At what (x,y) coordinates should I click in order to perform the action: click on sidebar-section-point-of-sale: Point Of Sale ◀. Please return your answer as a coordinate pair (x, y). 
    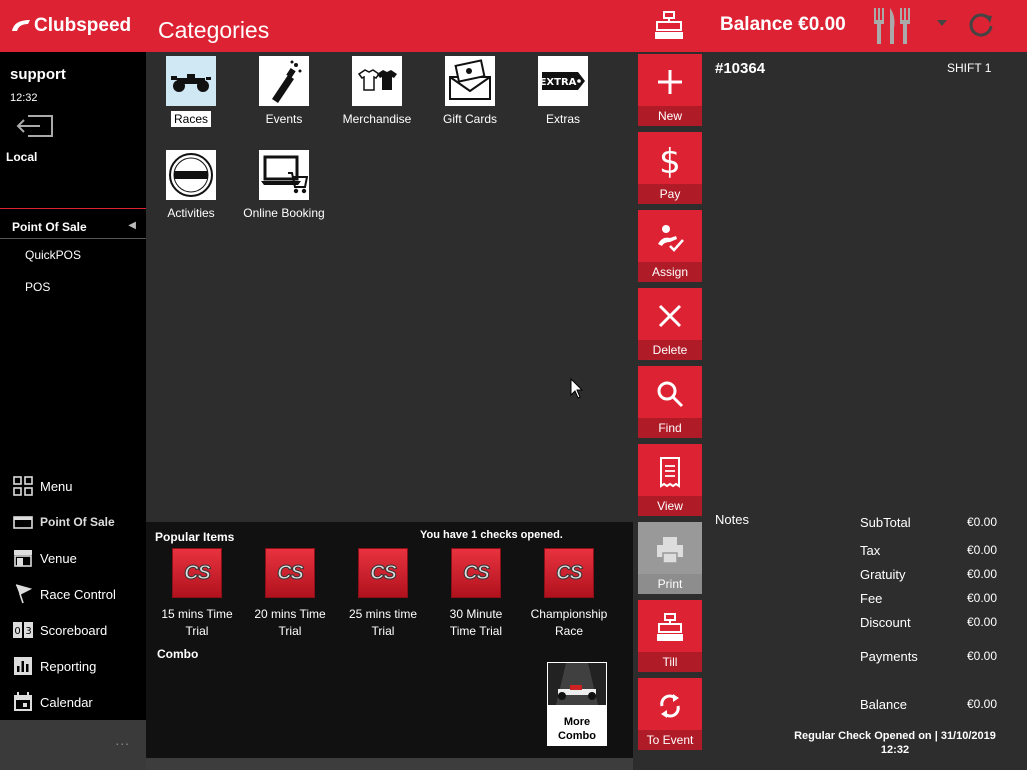
    Looking at the image, I should click on (73, 227).